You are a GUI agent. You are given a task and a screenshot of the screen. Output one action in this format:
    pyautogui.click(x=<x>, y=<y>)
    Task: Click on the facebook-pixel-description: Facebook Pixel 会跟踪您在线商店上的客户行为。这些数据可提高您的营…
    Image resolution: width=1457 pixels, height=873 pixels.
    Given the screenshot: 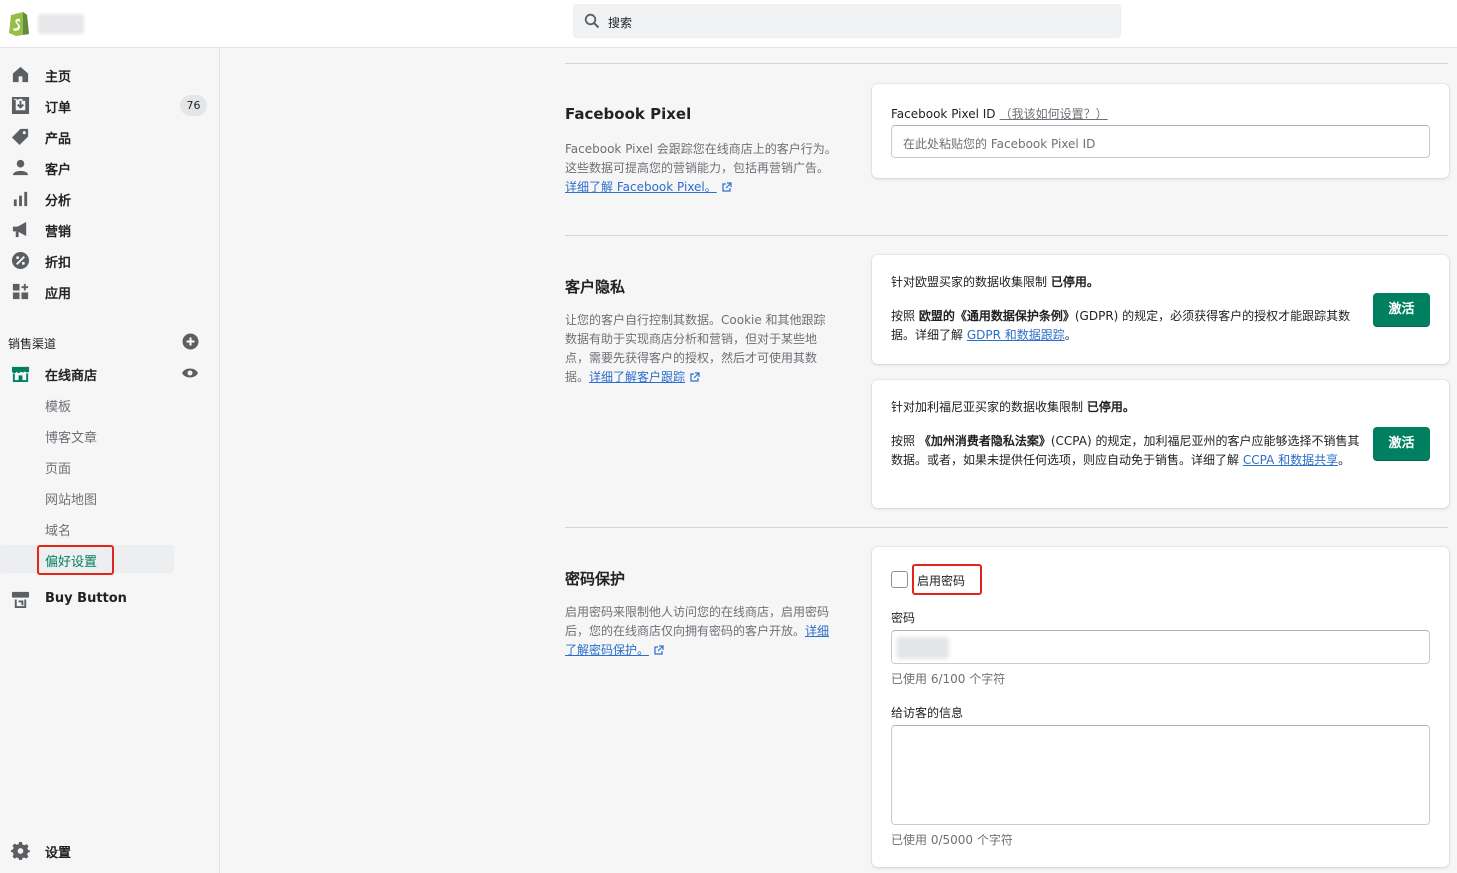 What is the action you would take?
    pyautogui.click(x=701, y=168)
    